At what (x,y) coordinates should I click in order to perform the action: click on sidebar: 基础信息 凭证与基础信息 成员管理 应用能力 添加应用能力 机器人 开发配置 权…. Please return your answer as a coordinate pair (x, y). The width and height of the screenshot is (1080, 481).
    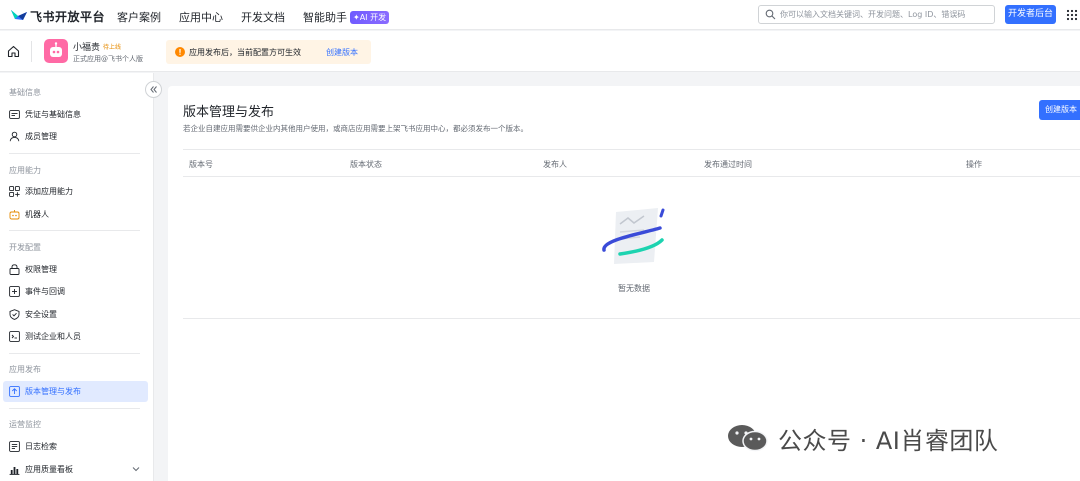
    Looking at the image, I should click on (77, 277).